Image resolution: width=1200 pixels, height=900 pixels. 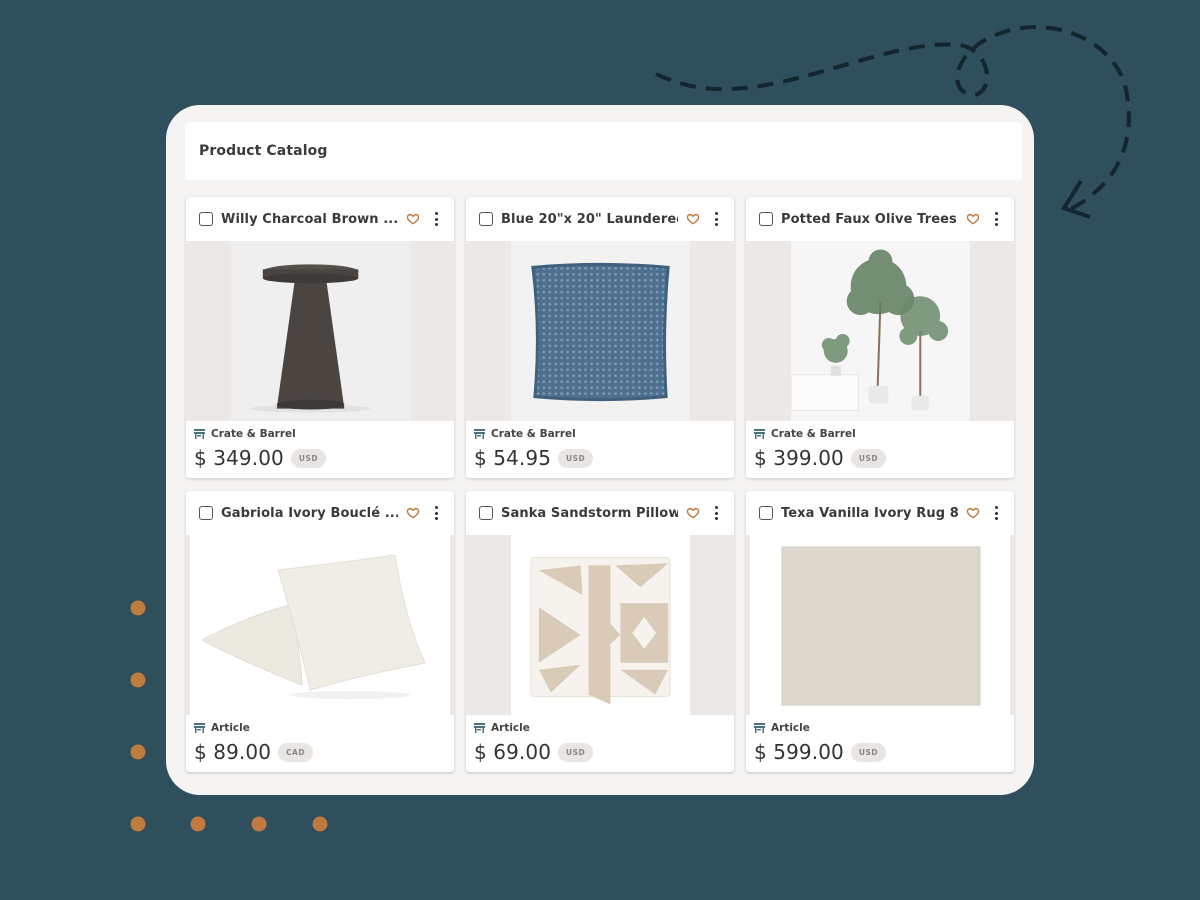 I want to click on price: $ 54.95, so click(x=513, y=458).